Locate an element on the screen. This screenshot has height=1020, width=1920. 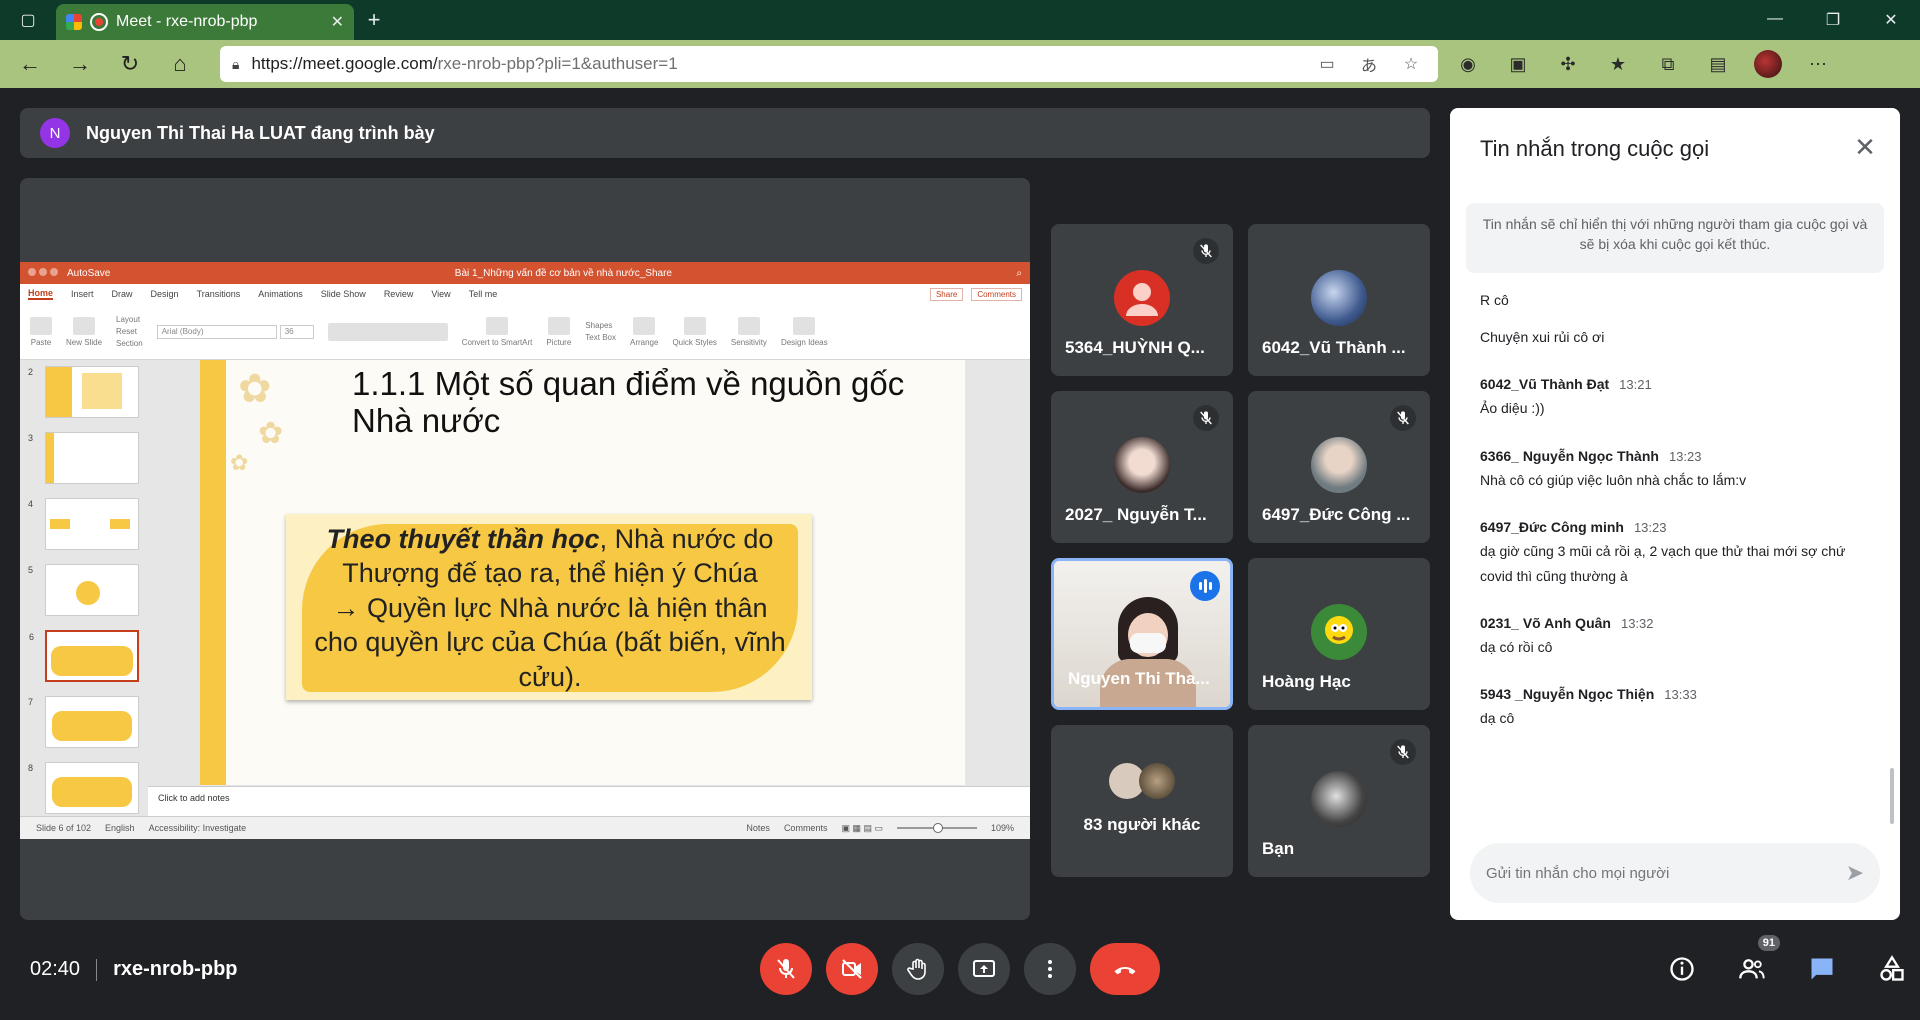
reload-icon: ↻ is located at coordinates (130, 64).